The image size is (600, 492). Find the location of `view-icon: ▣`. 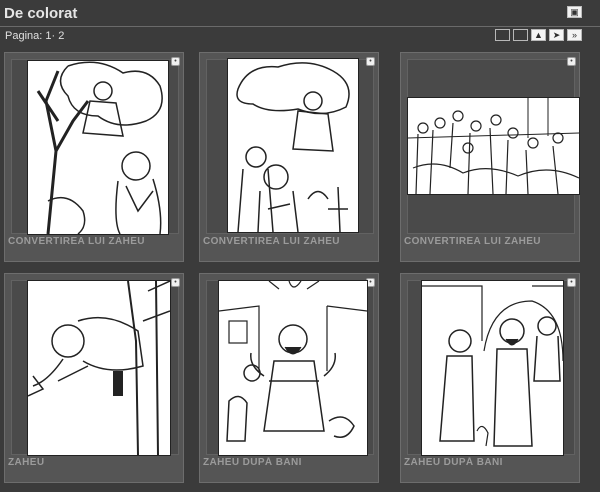

view-icon: ▣ is located at coordinates (574, 12).